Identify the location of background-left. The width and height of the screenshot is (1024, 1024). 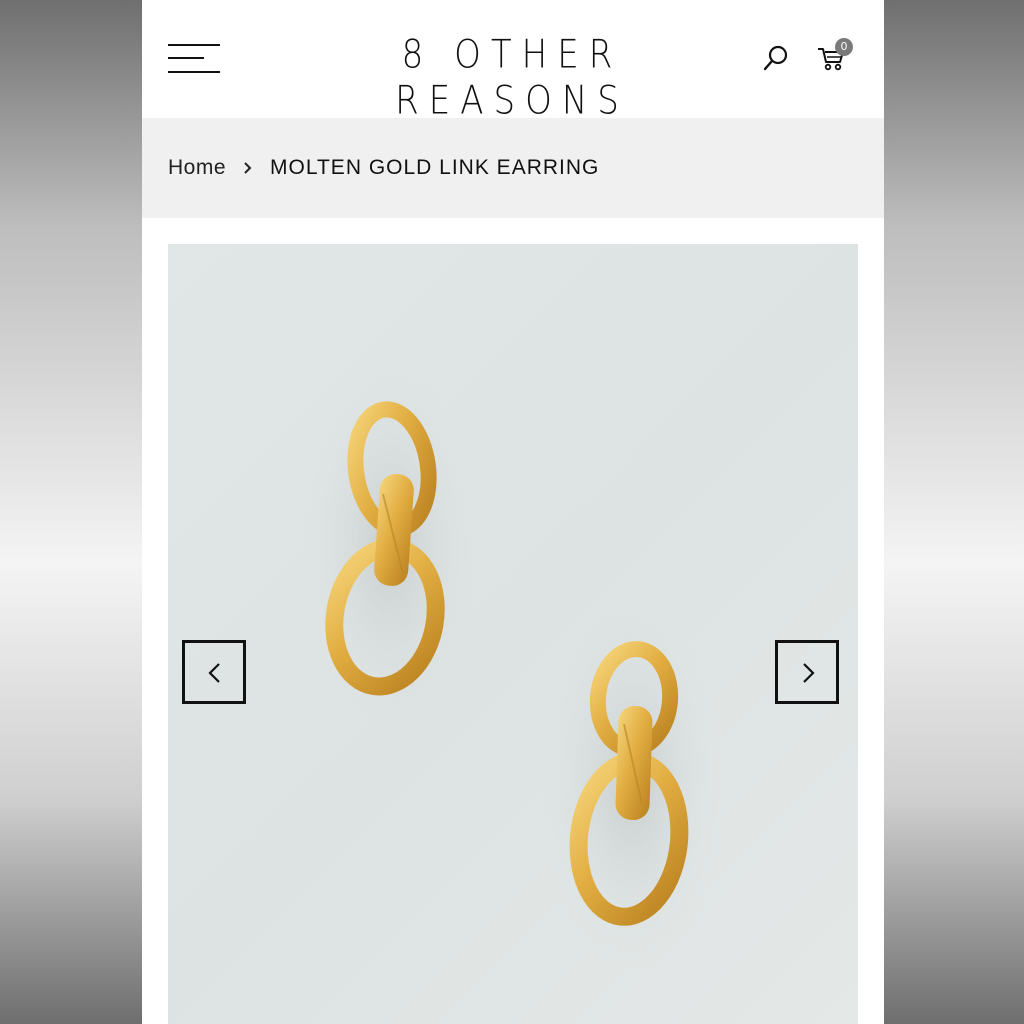
(71, 512).